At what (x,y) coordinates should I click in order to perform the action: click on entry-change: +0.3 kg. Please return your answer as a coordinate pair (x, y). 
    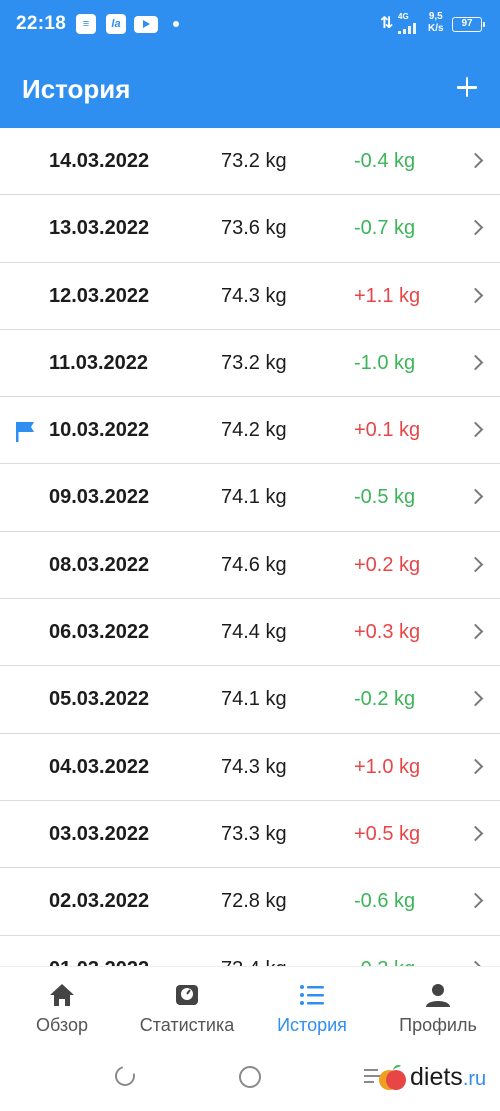
    Looking at the image, I should click on (387, 632).